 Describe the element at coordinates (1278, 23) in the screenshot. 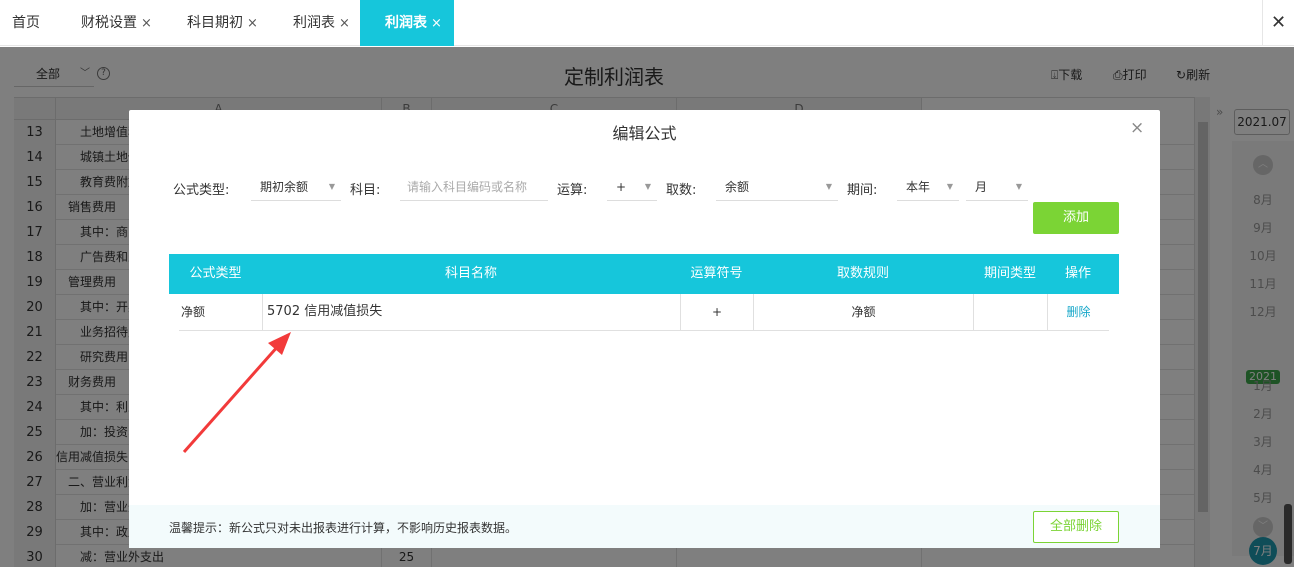

I see `close-all-tabs-icon: ✕` at that location.